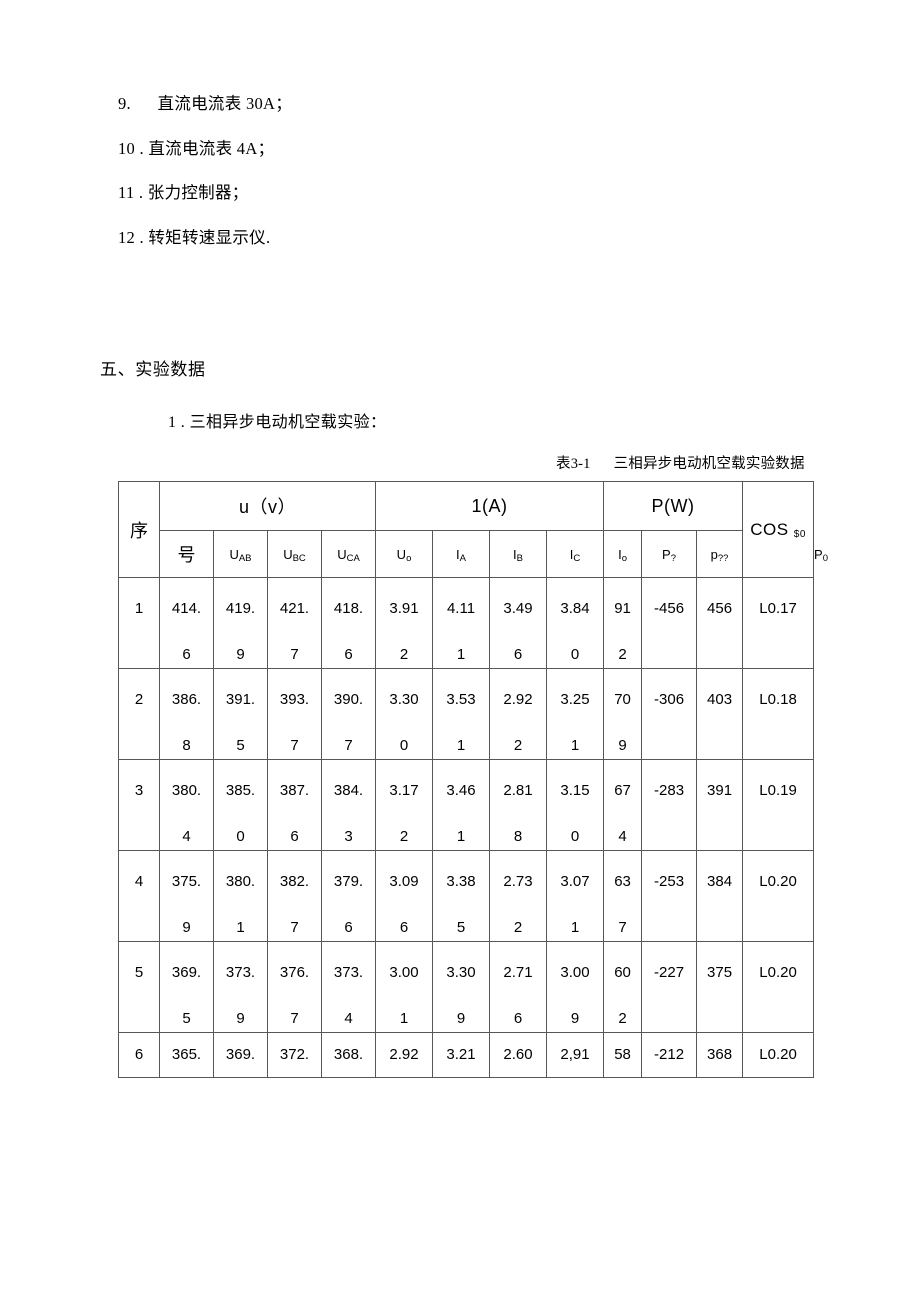  What do you see at coordinates (139, 987) in the screenshot?
I see `row-seq: 5` at bounding box center [139, 987].